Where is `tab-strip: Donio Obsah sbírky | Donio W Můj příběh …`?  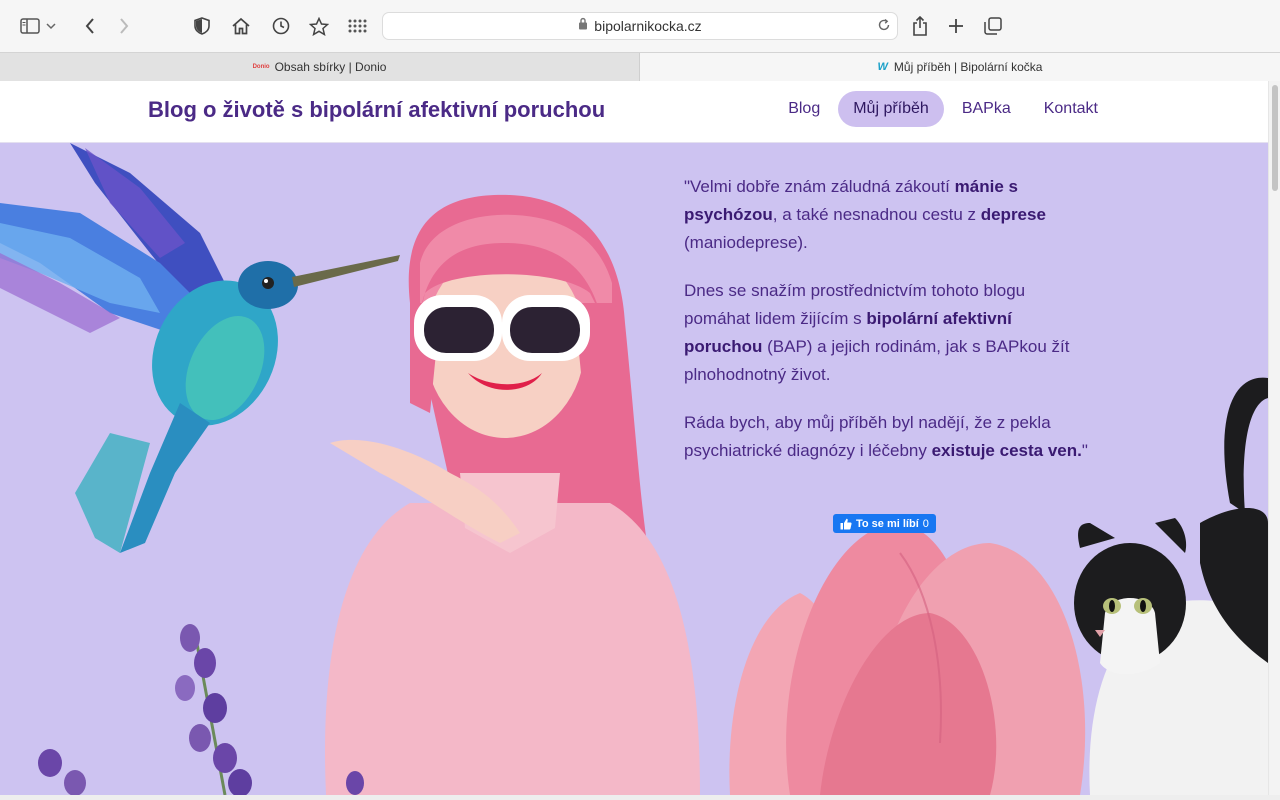
tab-strip: Donio Obsah sbírky | Donio W Můj příběh … is located at coordinates (640, 66).